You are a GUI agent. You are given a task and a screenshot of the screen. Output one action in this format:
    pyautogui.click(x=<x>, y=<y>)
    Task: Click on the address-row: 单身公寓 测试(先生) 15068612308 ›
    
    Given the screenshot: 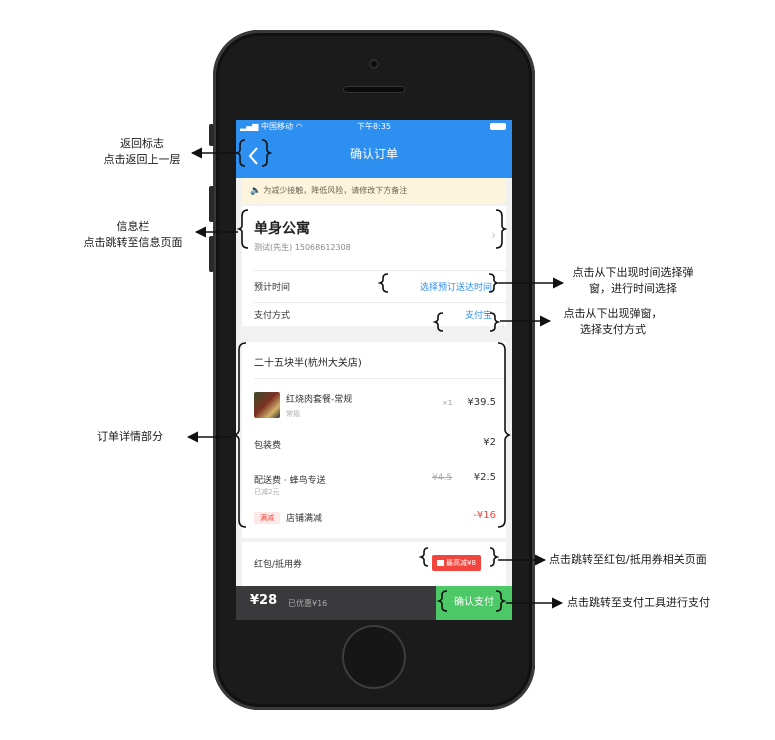 What is the action you would take?
    pyautogui.click(x=374, y=237)
    